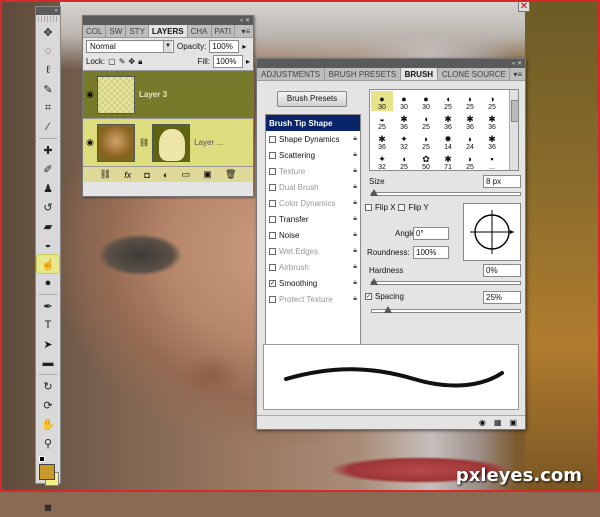 Image resolution: width=600 pixels, height=517 pixels. What do you see at coordinates (48, 386) in the screenshot?
I see `3d-rotate-tool-icon: ↻` at bounding box center [48, 386].